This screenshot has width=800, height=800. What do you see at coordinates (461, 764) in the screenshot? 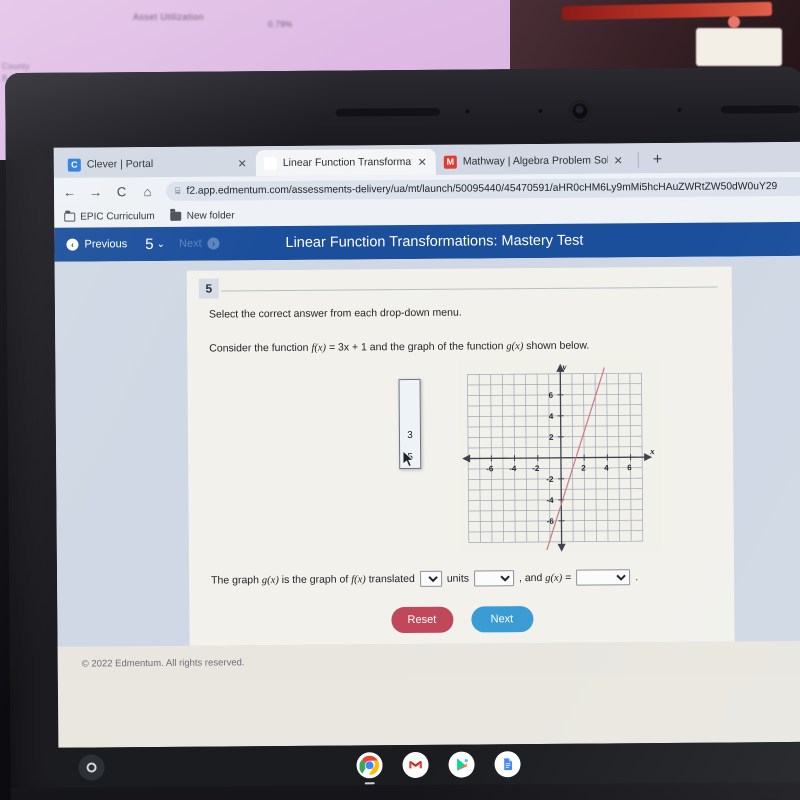
I see `play-store-icon` at bounding box center [461, 764].